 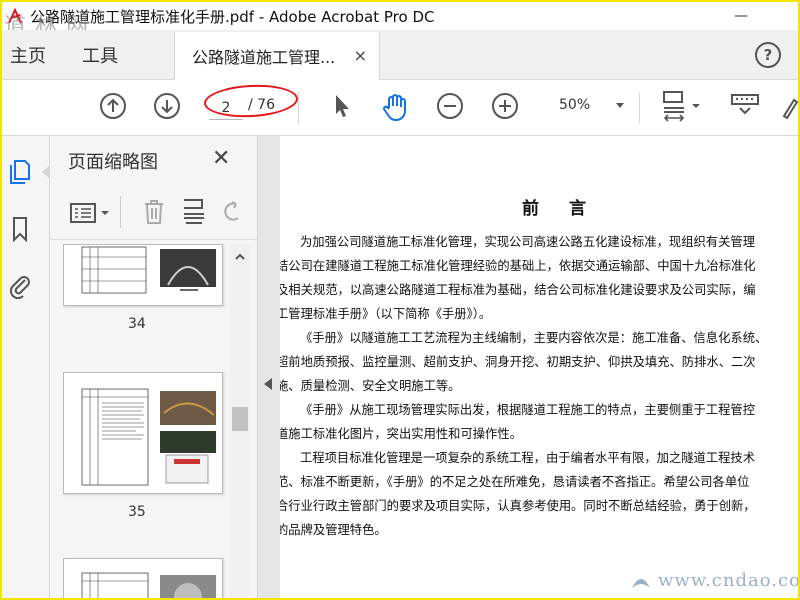 I want to click on menu-bar: 主页 工具, so click(x=400, y=55).